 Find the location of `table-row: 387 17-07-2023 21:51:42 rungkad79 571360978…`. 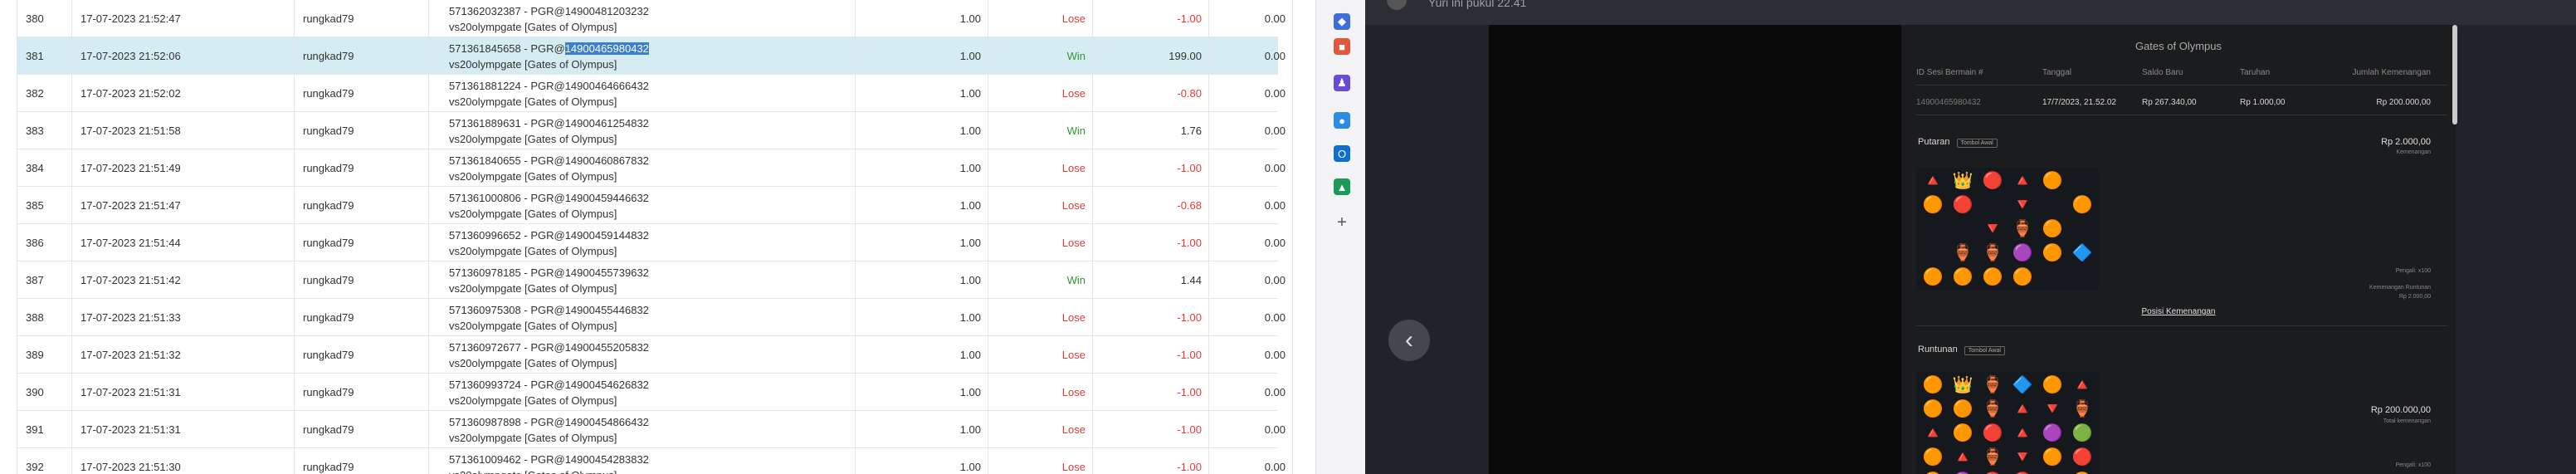

table-row: 387 17-07-2023 21:51:42 rungkad79 571360978… is located at coordinates (655, 280).